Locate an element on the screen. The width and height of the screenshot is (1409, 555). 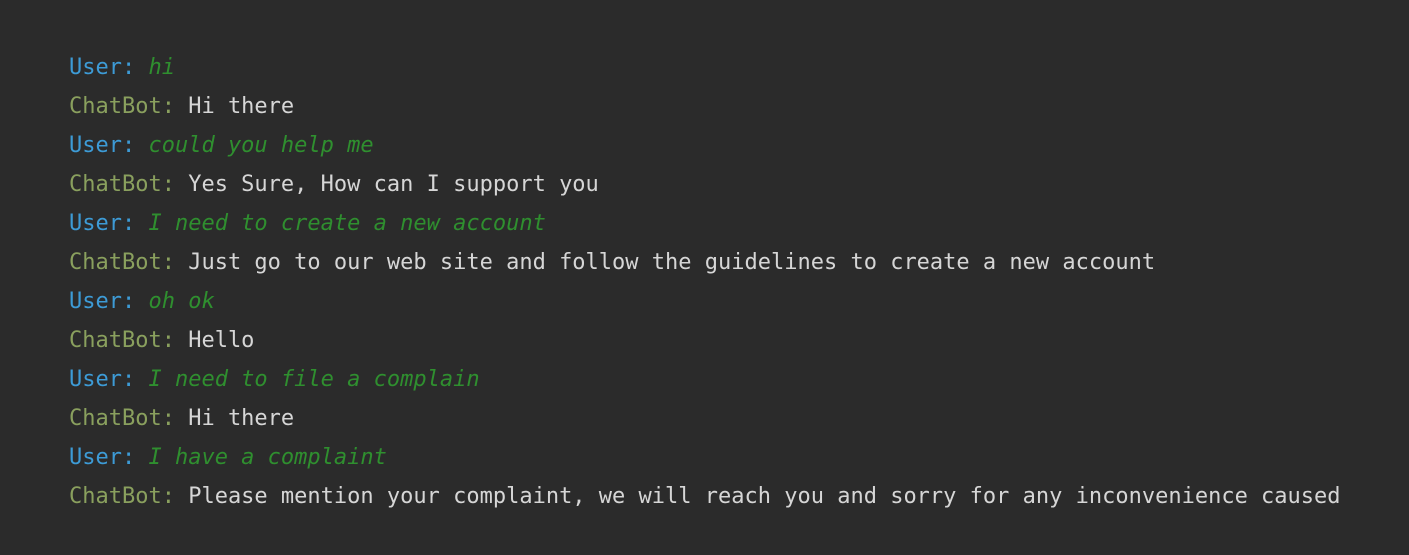
user-message: oh ok is located at coordinates (181, 301).